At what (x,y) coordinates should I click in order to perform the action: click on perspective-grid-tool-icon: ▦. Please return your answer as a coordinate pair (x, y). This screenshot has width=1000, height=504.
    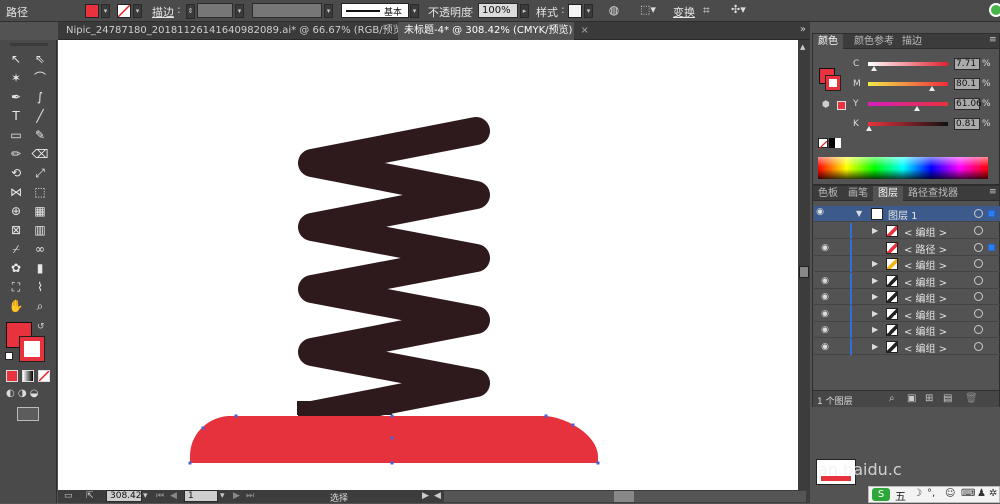
    Looking at the image, I should click on (40, 211).